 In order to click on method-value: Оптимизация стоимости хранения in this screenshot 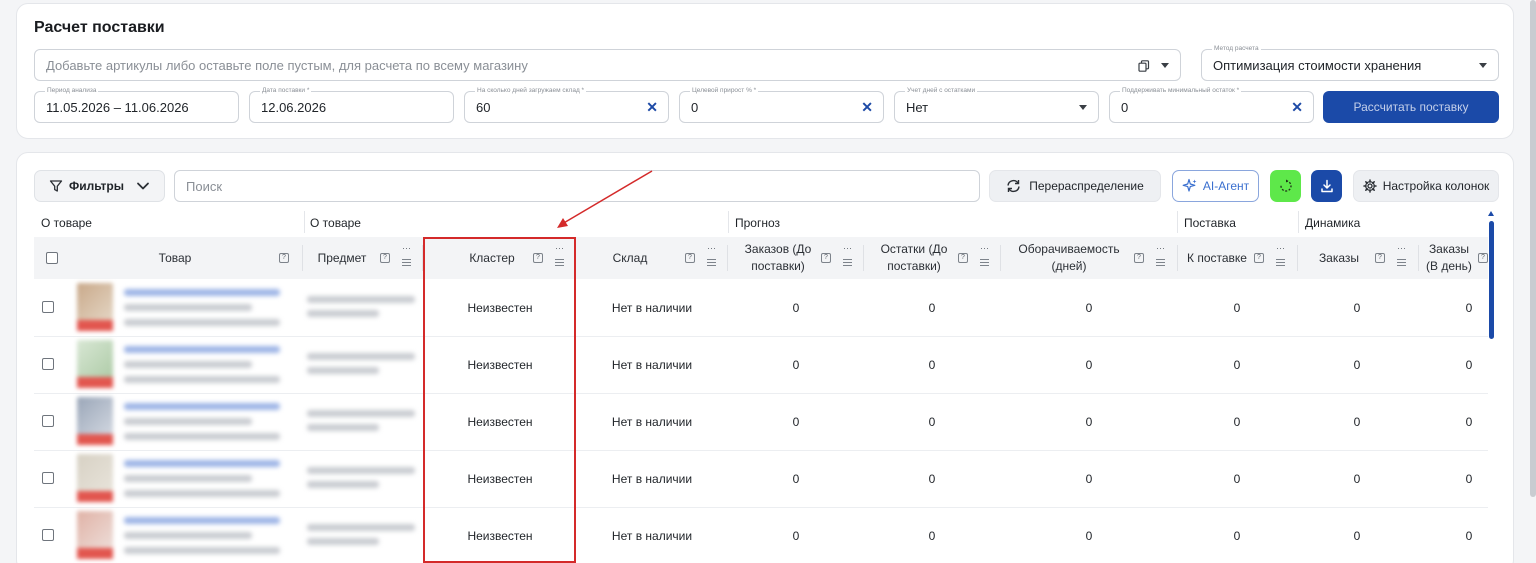, I will do `click(1317, 65)`.